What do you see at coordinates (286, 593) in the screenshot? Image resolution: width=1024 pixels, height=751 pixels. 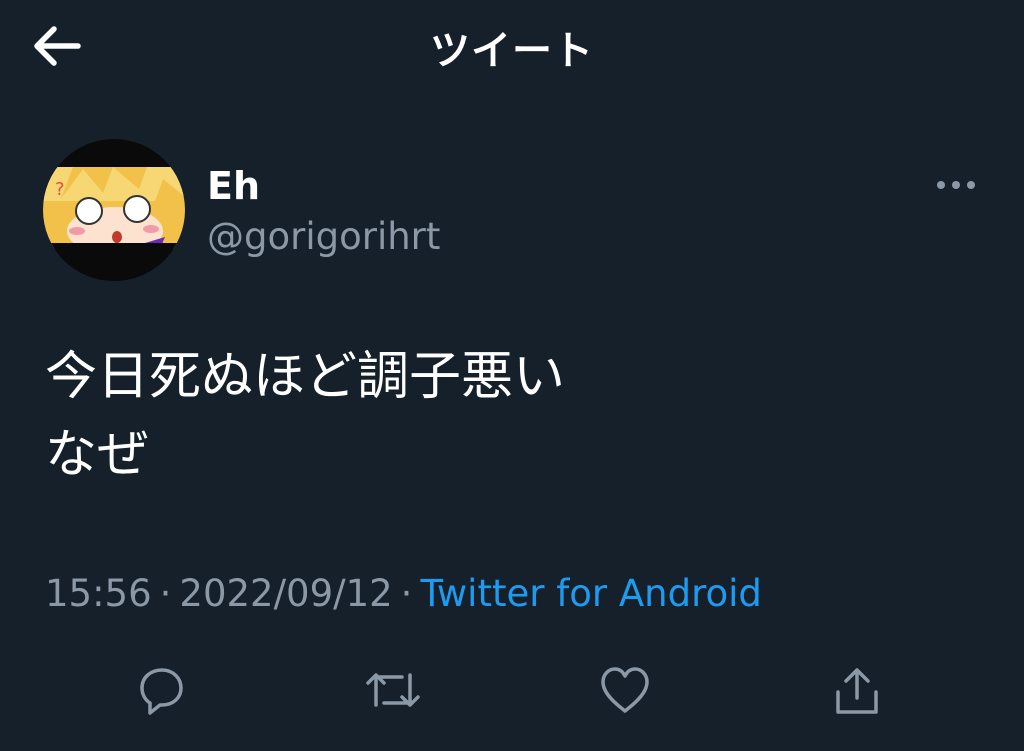 I see `tweet-date: 2022/09/12` at bounding box center [286, 593].